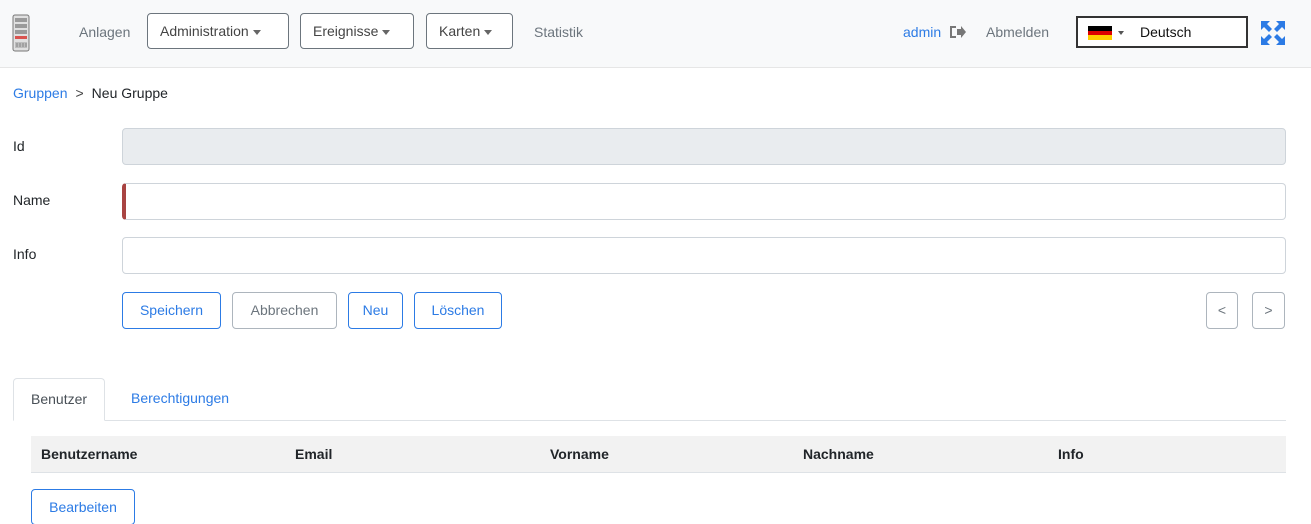 The image size is (1311, 524). What do you see at coordinates (171, 310) in the screenshot?
I see `save-button: Speichern` at bounding box center [171, 310].